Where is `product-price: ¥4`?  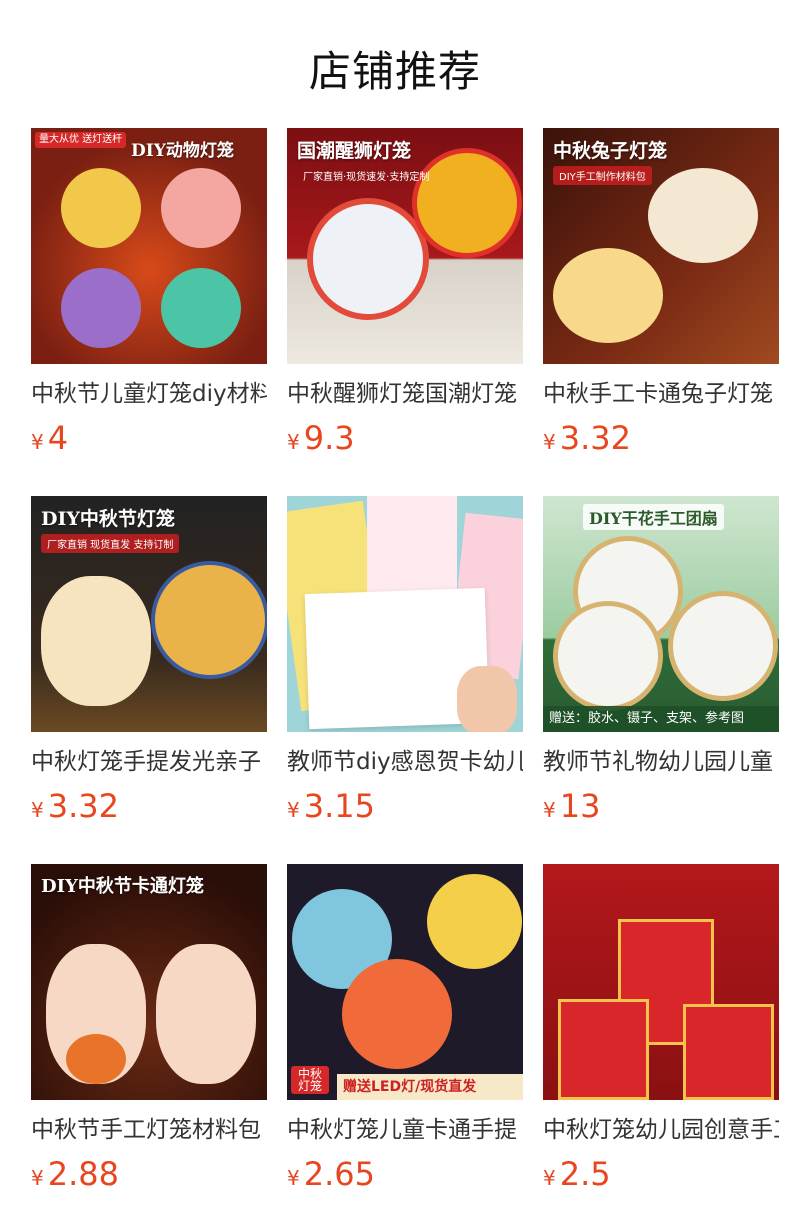
product-price: ¥4 is located at coordinates (149, 438).